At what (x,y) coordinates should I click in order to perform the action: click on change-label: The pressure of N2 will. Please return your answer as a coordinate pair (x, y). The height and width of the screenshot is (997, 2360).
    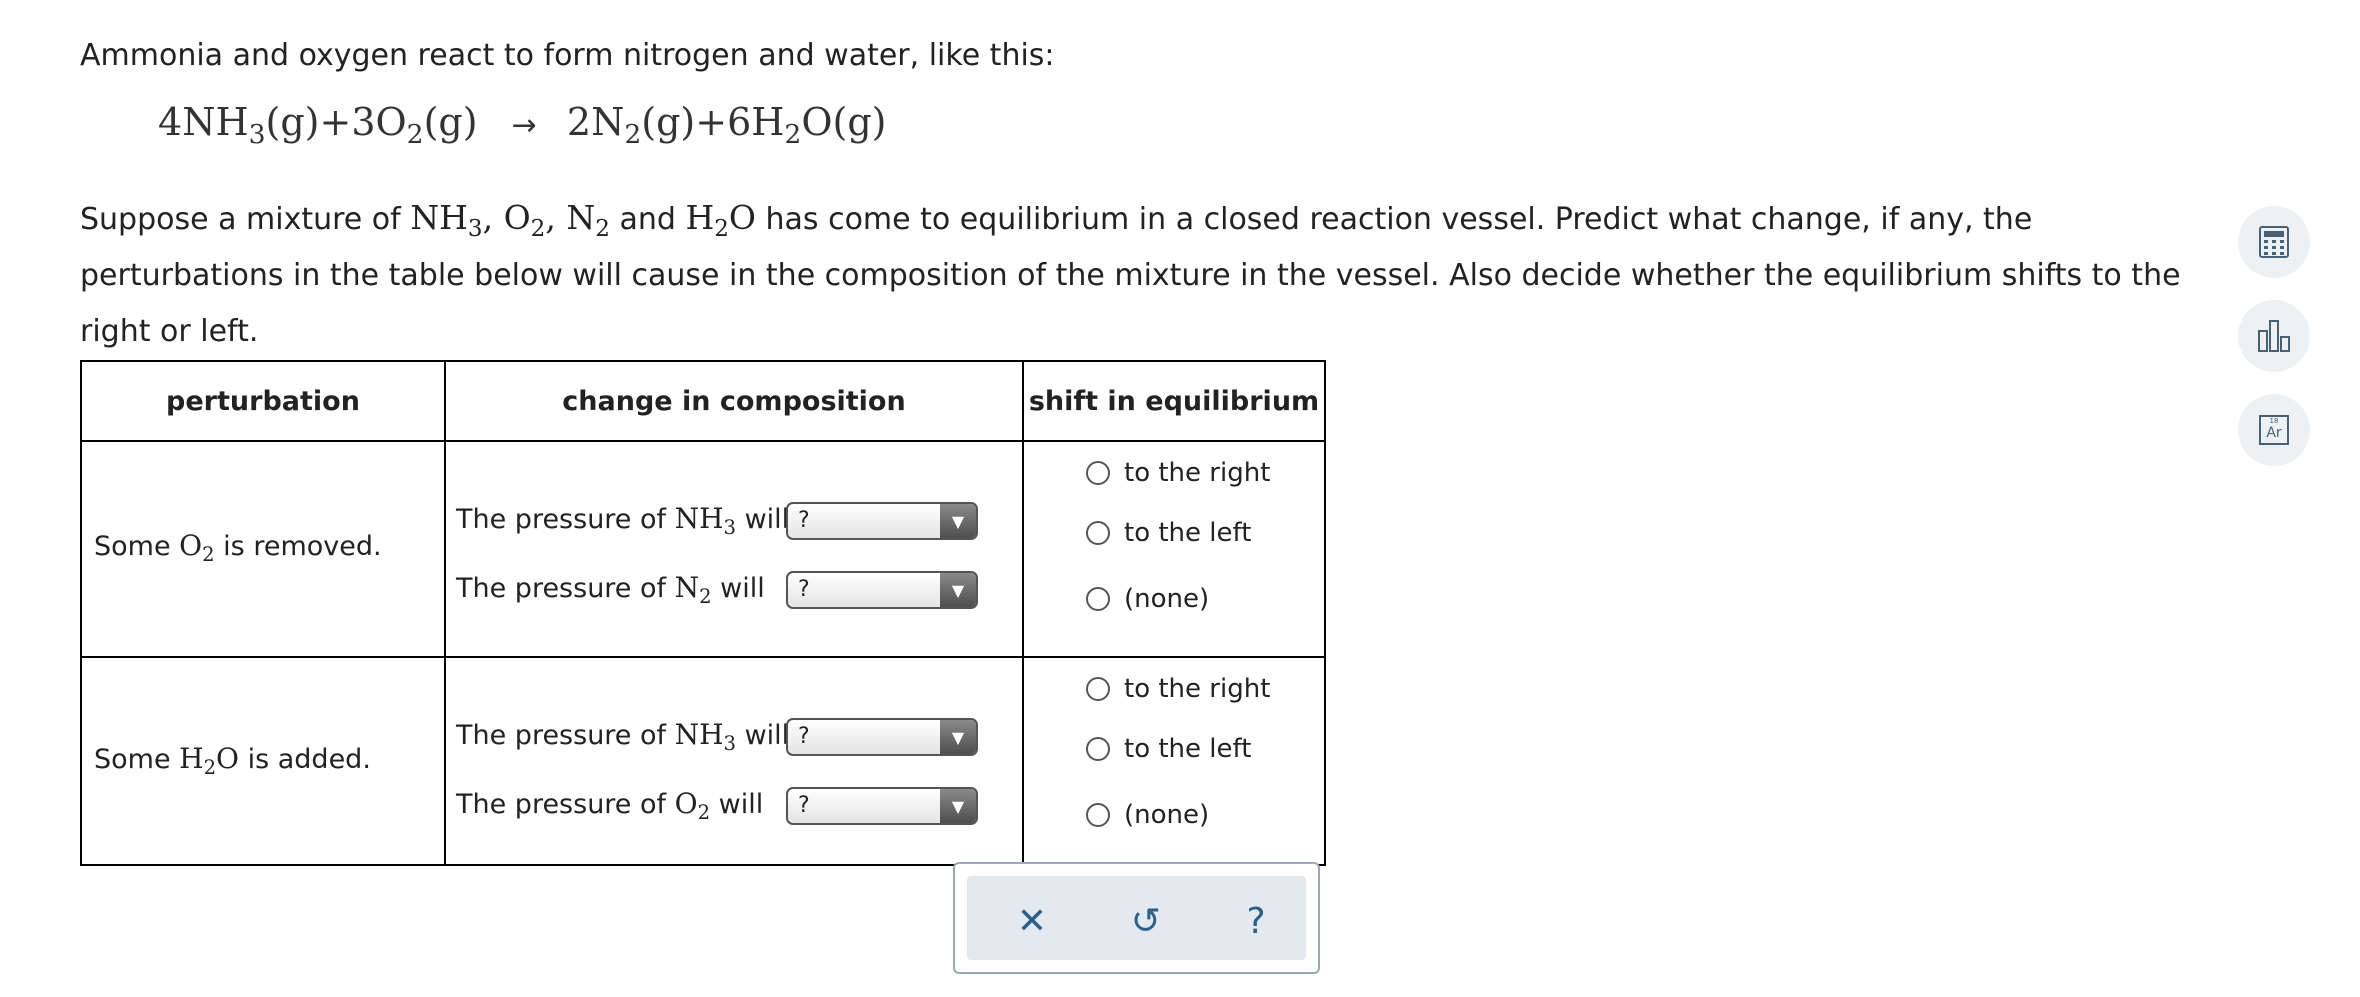
    Looking at the image, I should click on (610, 589).